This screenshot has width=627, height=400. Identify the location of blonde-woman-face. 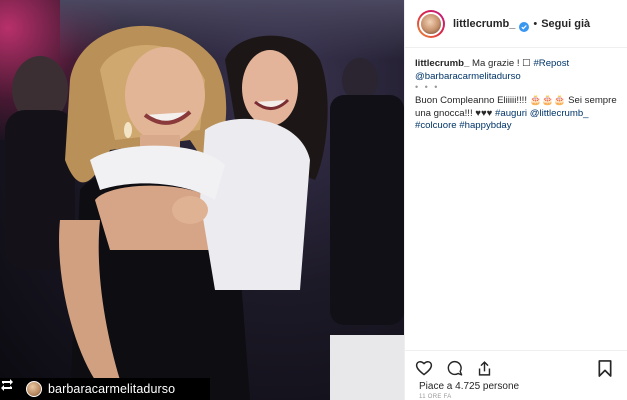
(165, 95).